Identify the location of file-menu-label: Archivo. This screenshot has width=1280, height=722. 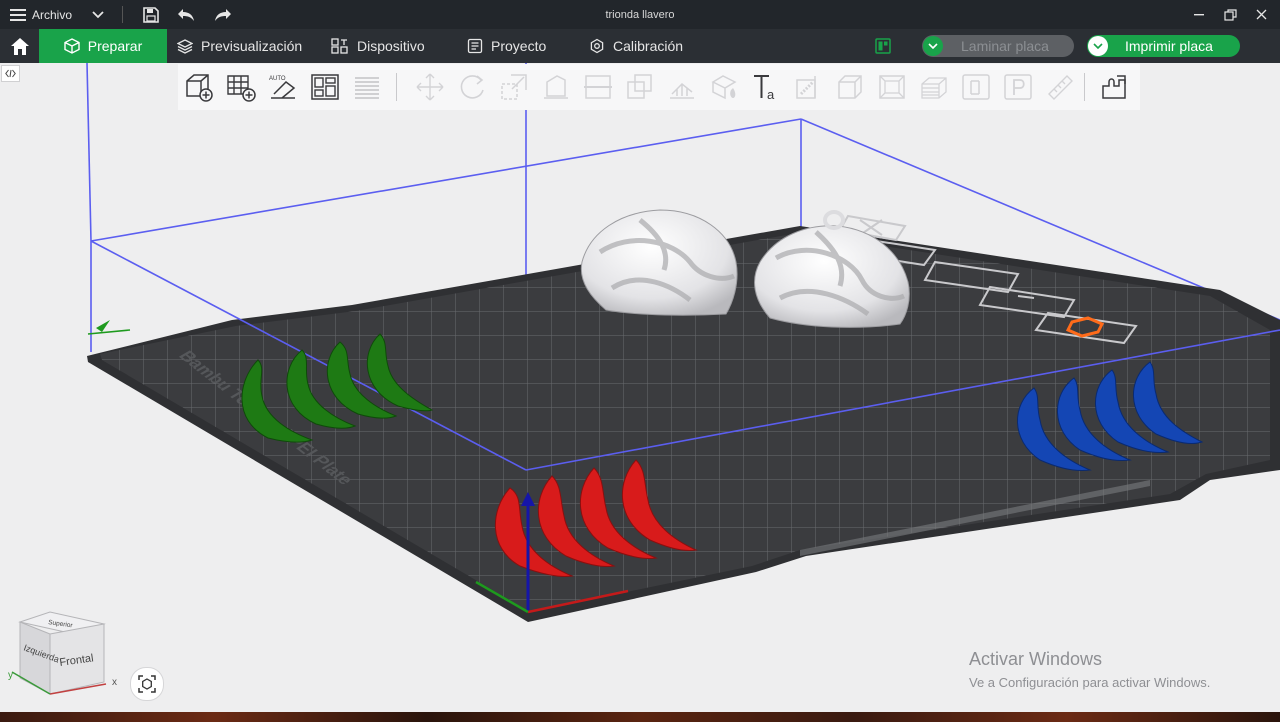
(52, 14).